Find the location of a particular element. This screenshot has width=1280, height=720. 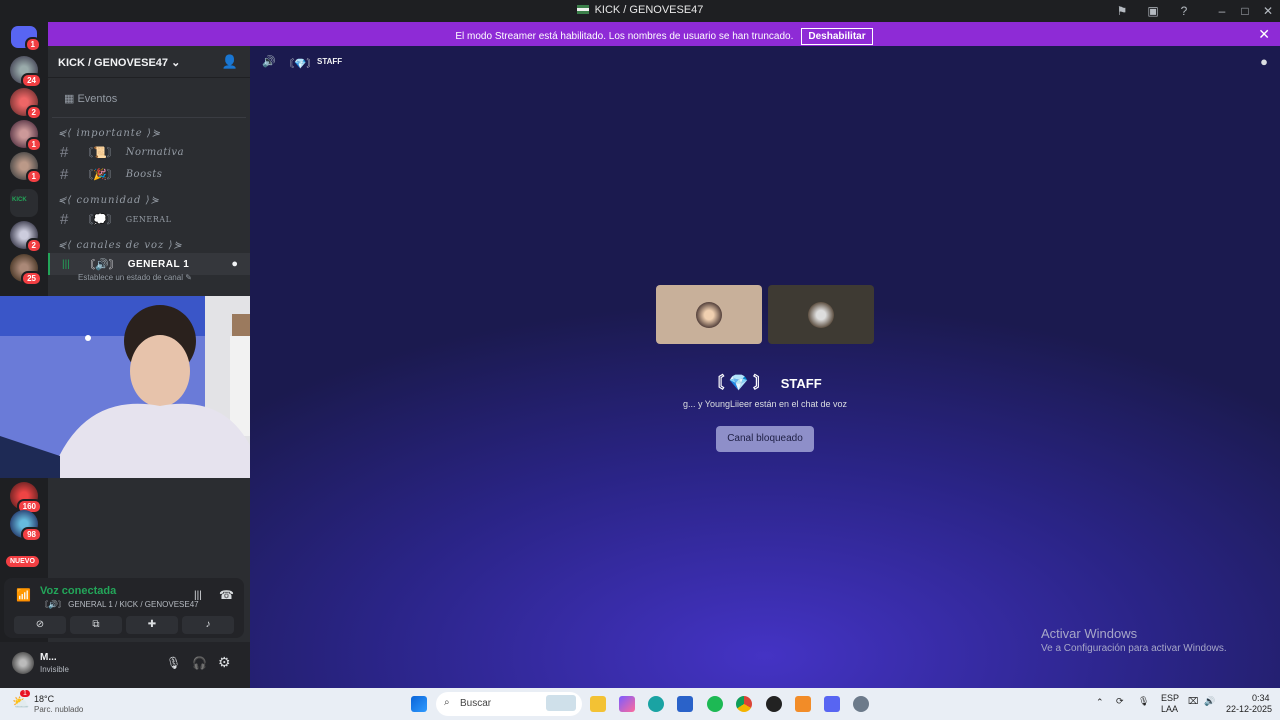

calendar-icon: ▦ is located at coordinates (69, 99).